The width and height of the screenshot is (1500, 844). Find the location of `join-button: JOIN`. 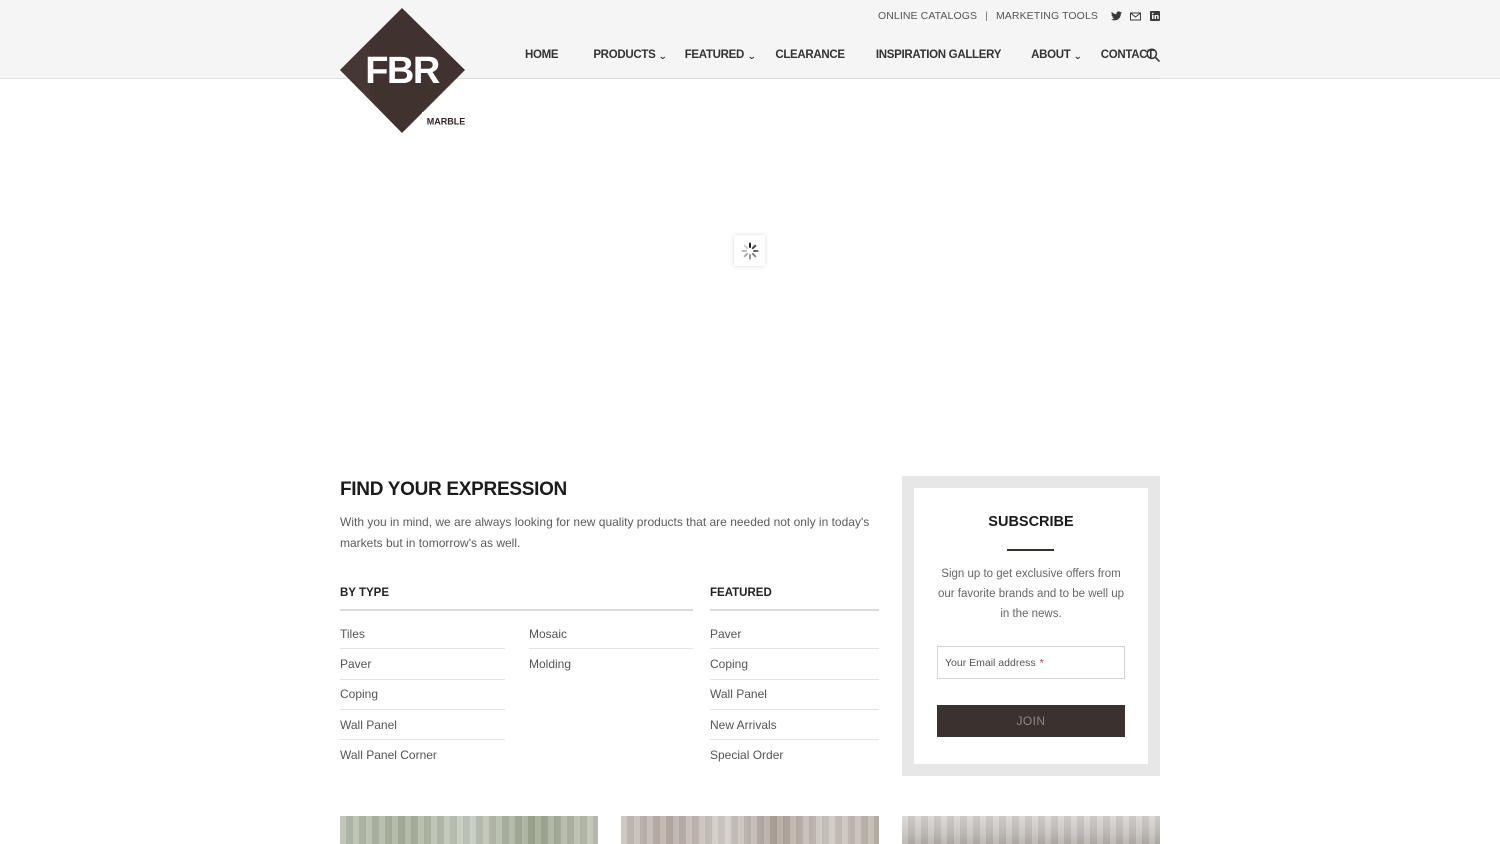

join-button: JOIN is located at coordinates (1031, 721).